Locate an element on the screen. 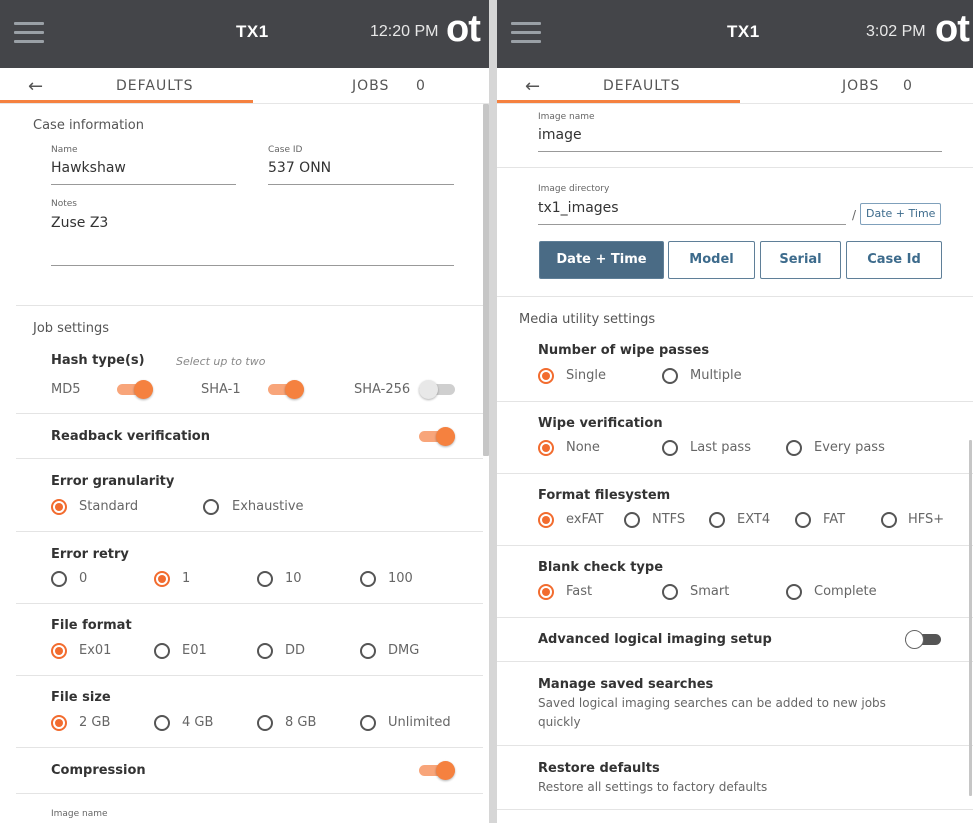 The width and height of the screenshot is (973, 823). hash-hint: Select up to two is located at coordinates (221, 361).